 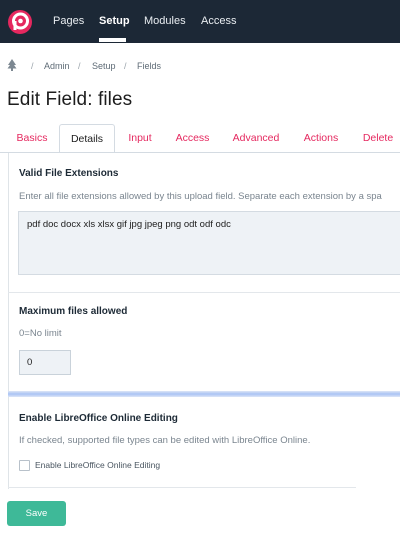 I want to click on panel-bottom-border, so click(x=182, y=487).